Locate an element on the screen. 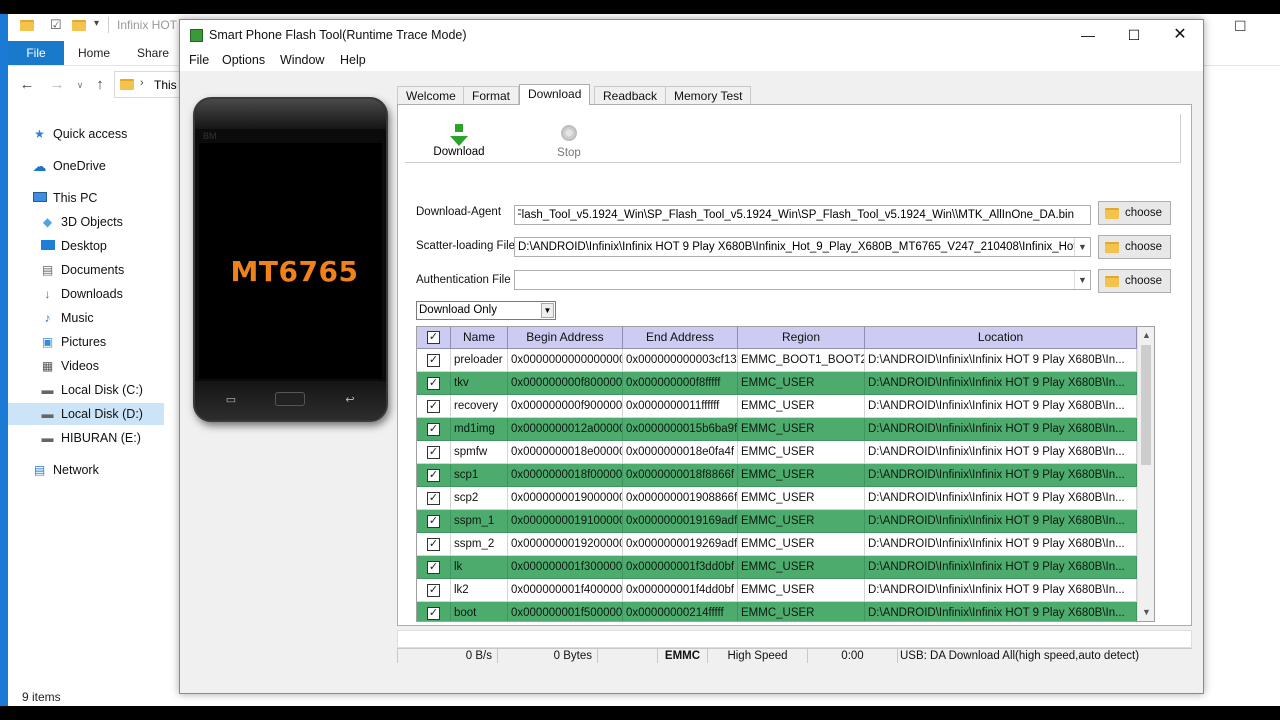  nav-item-label: This PC is located at coordinates (75, 198).